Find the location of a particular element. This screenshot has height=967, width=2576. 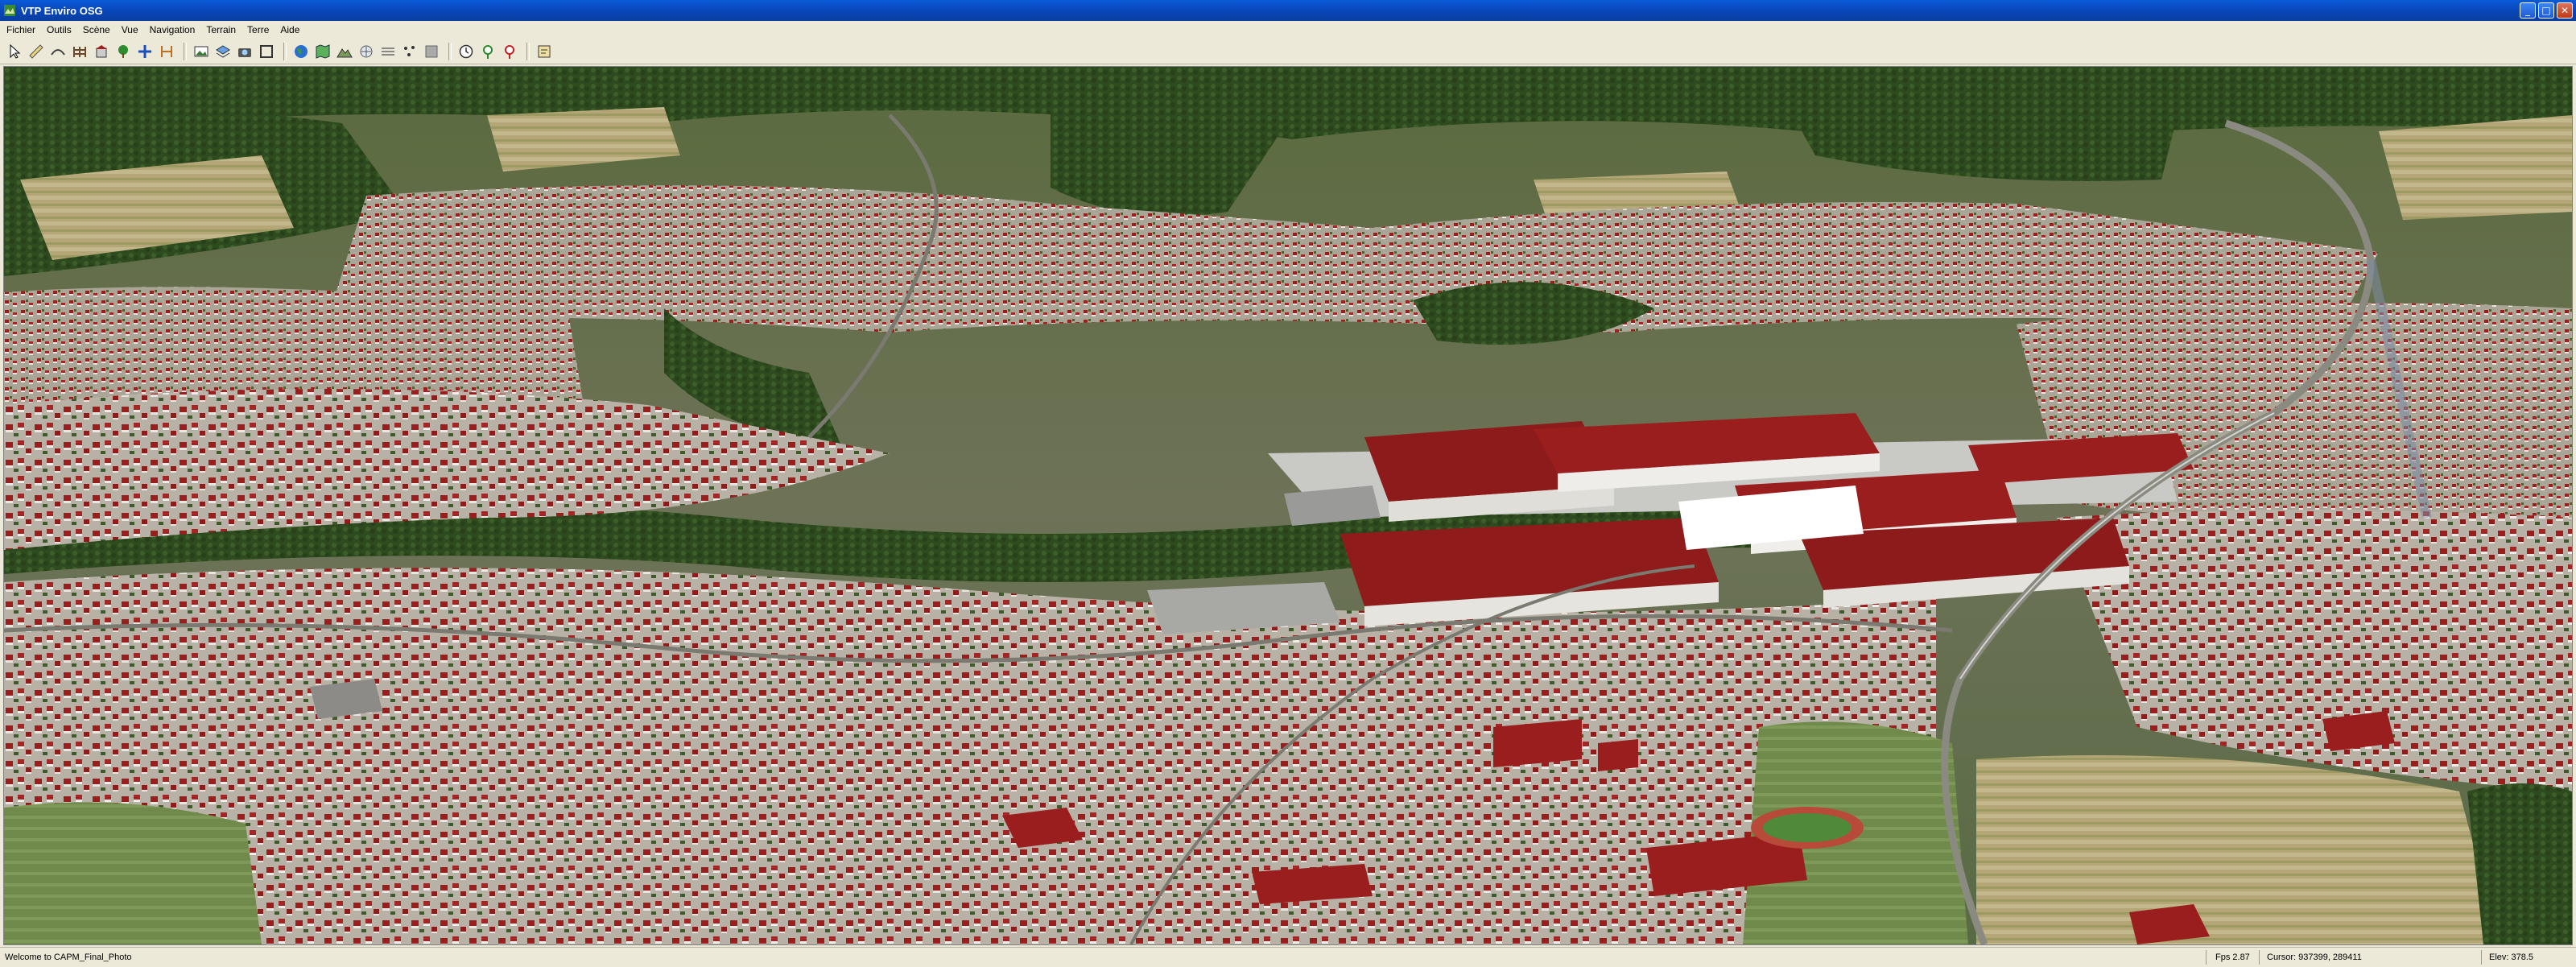

tree-button is located at coordinates (123, 51).